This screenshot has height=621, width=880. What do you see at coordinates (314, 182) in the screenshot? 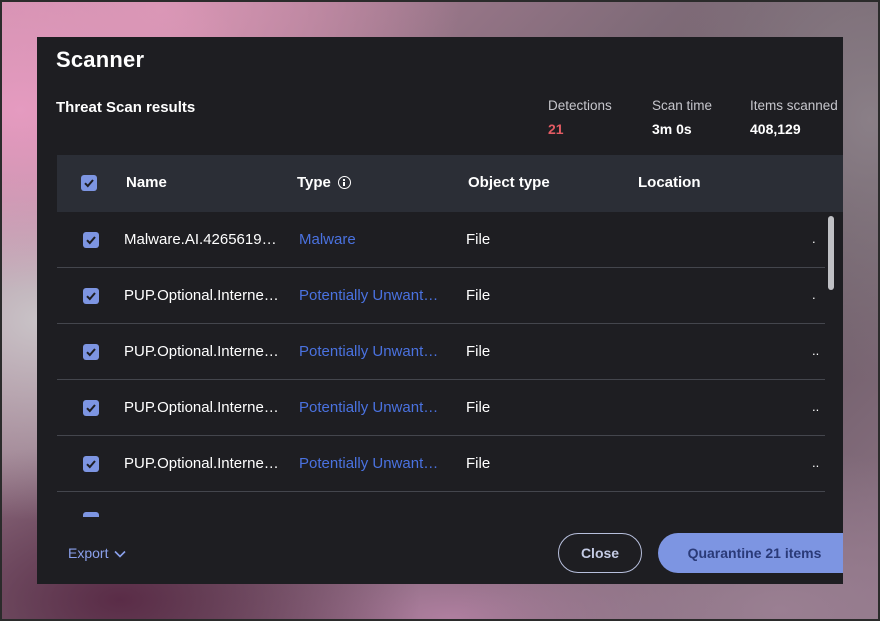
I see `column-header-label: Type` at bounding box center [314, 182].